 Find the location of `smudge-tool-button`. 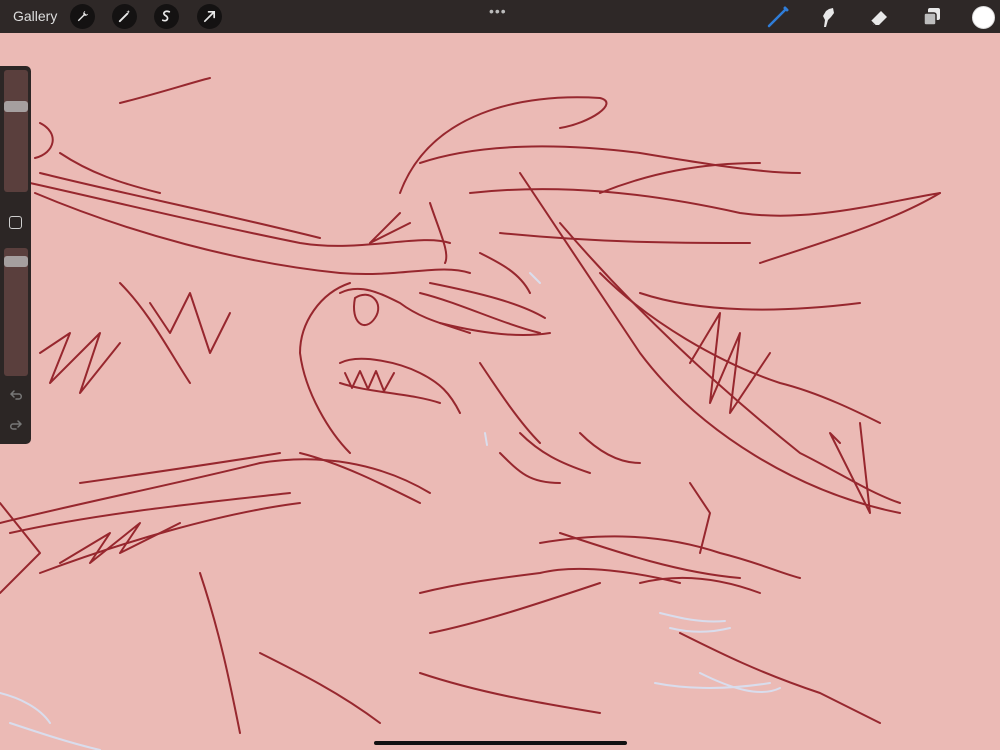

smudge-tool-button is located at coordinates (828, 17).